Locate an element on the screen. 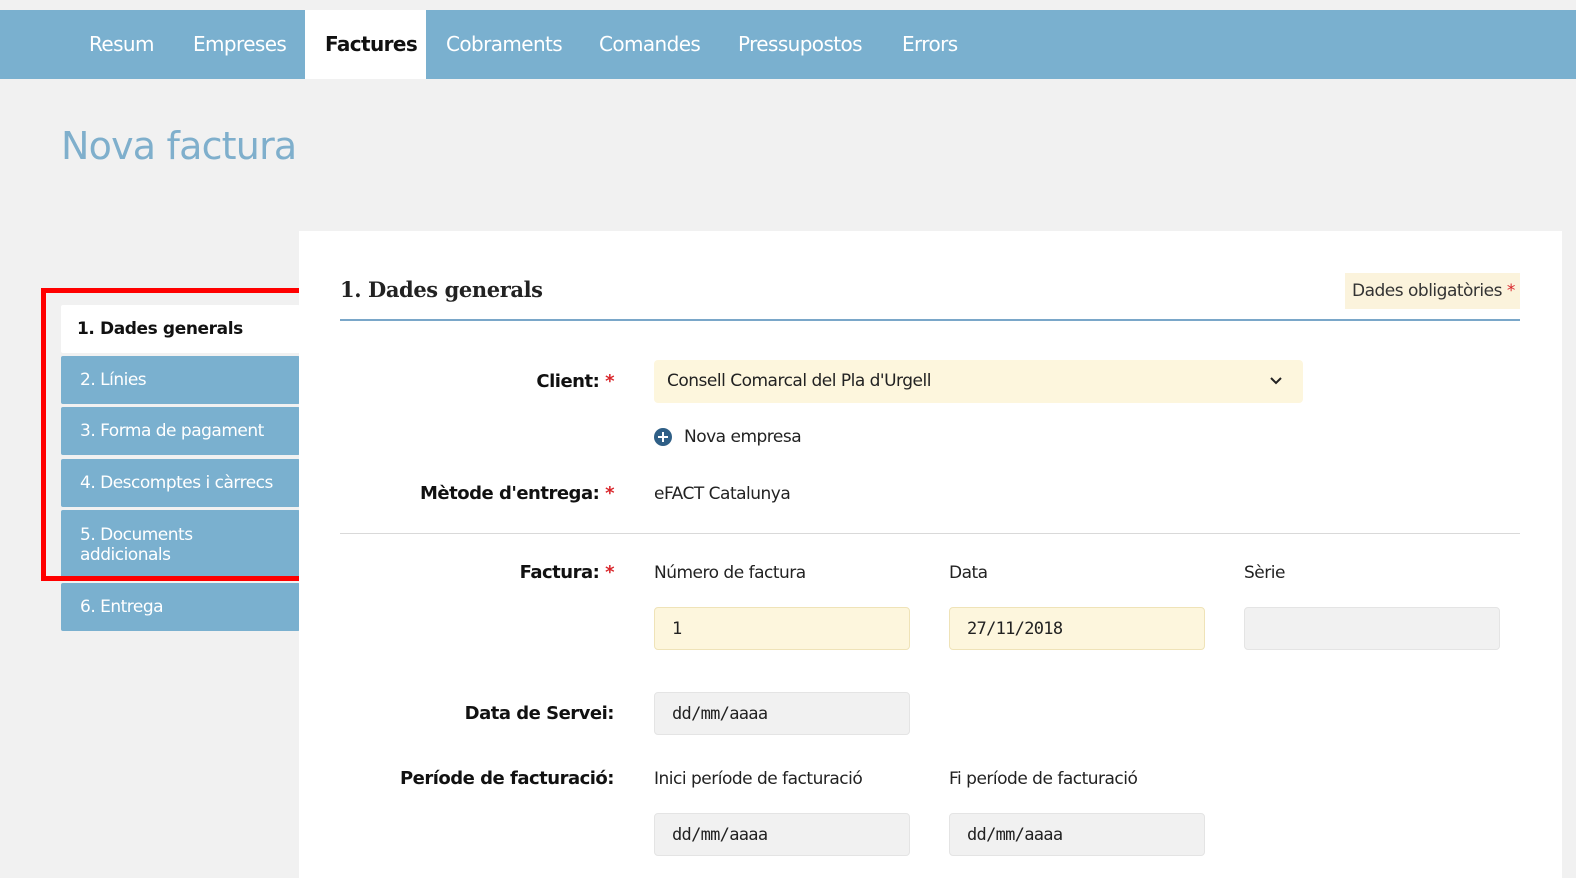 This screenshot has width=1576, height=878. new-company-label: Nova empresa is located at coordinates (743, 437).